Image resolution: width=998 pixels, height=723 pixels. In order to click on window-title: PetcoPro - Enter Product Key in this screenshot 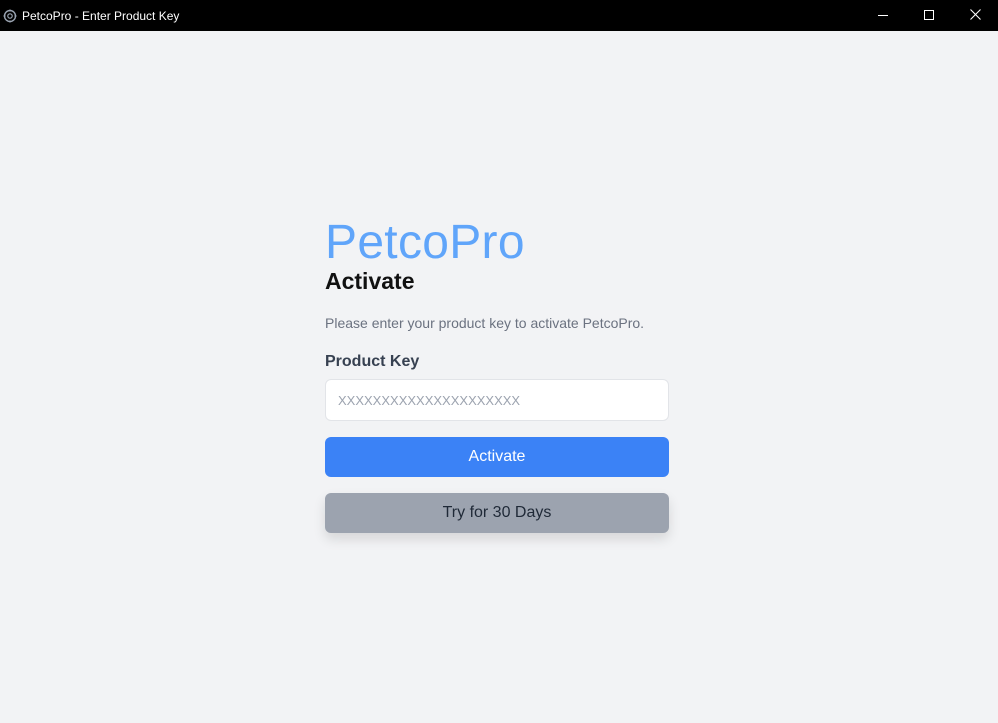, I will do `click(101, 15)`.